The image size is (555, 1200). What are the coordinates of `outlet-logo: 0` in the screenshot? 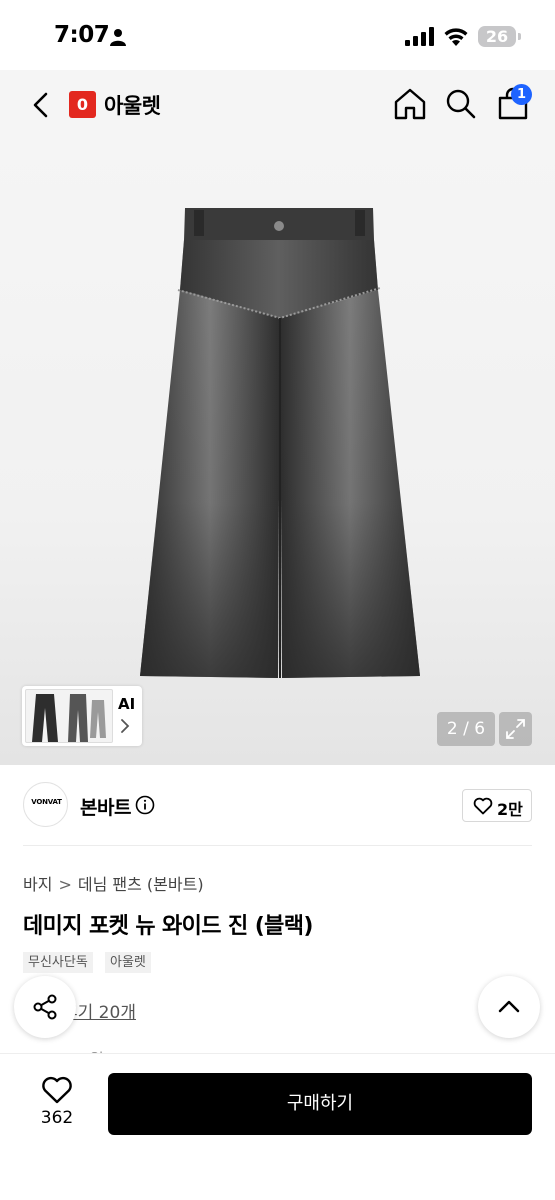 It's located at (82, 104).